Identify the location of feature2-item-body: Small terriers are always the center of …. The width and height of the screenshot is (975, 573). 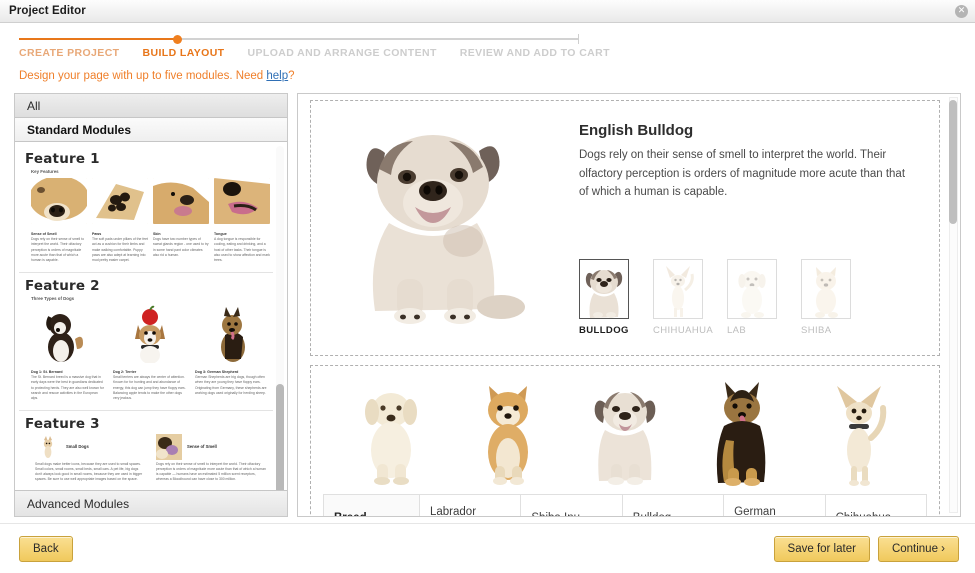
(149, 387).